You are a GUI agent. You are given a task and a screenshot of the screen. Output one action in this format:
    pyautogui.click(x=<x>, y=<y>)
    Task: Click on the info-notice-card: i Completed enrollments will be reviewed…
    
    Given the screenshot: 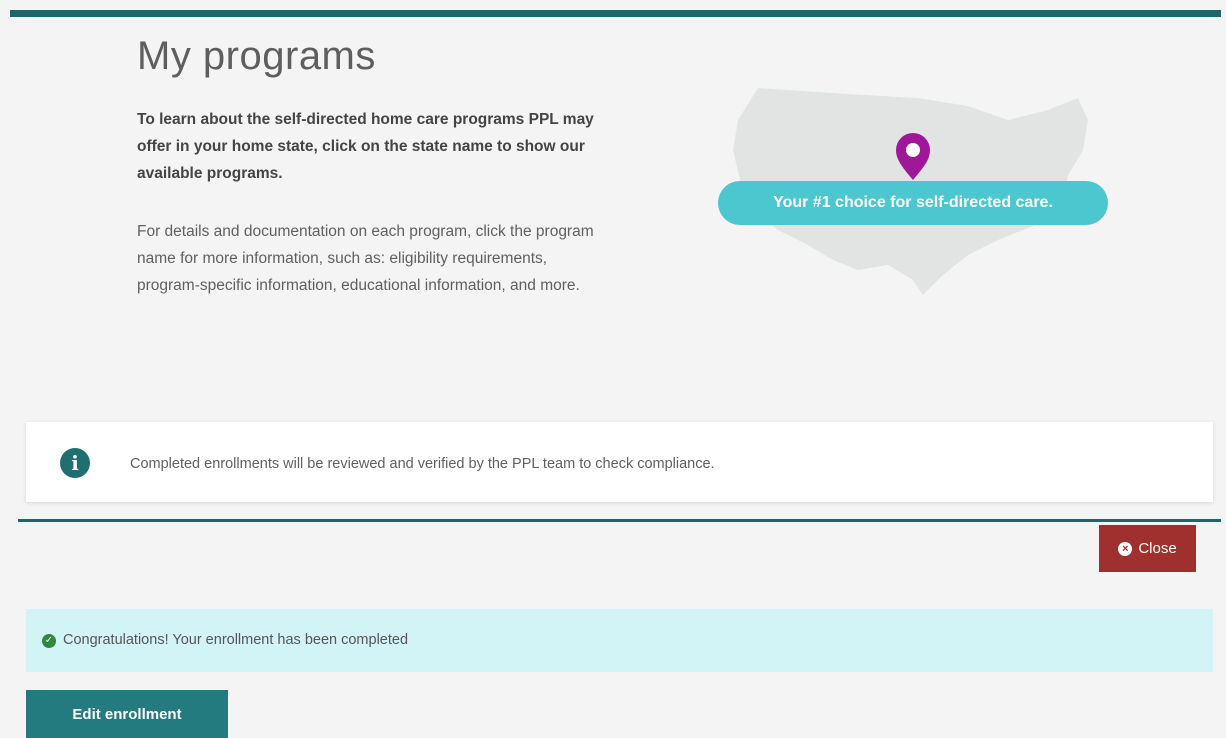 What is the action you would take?
    pyautogui.click(x=619, y=462)
    